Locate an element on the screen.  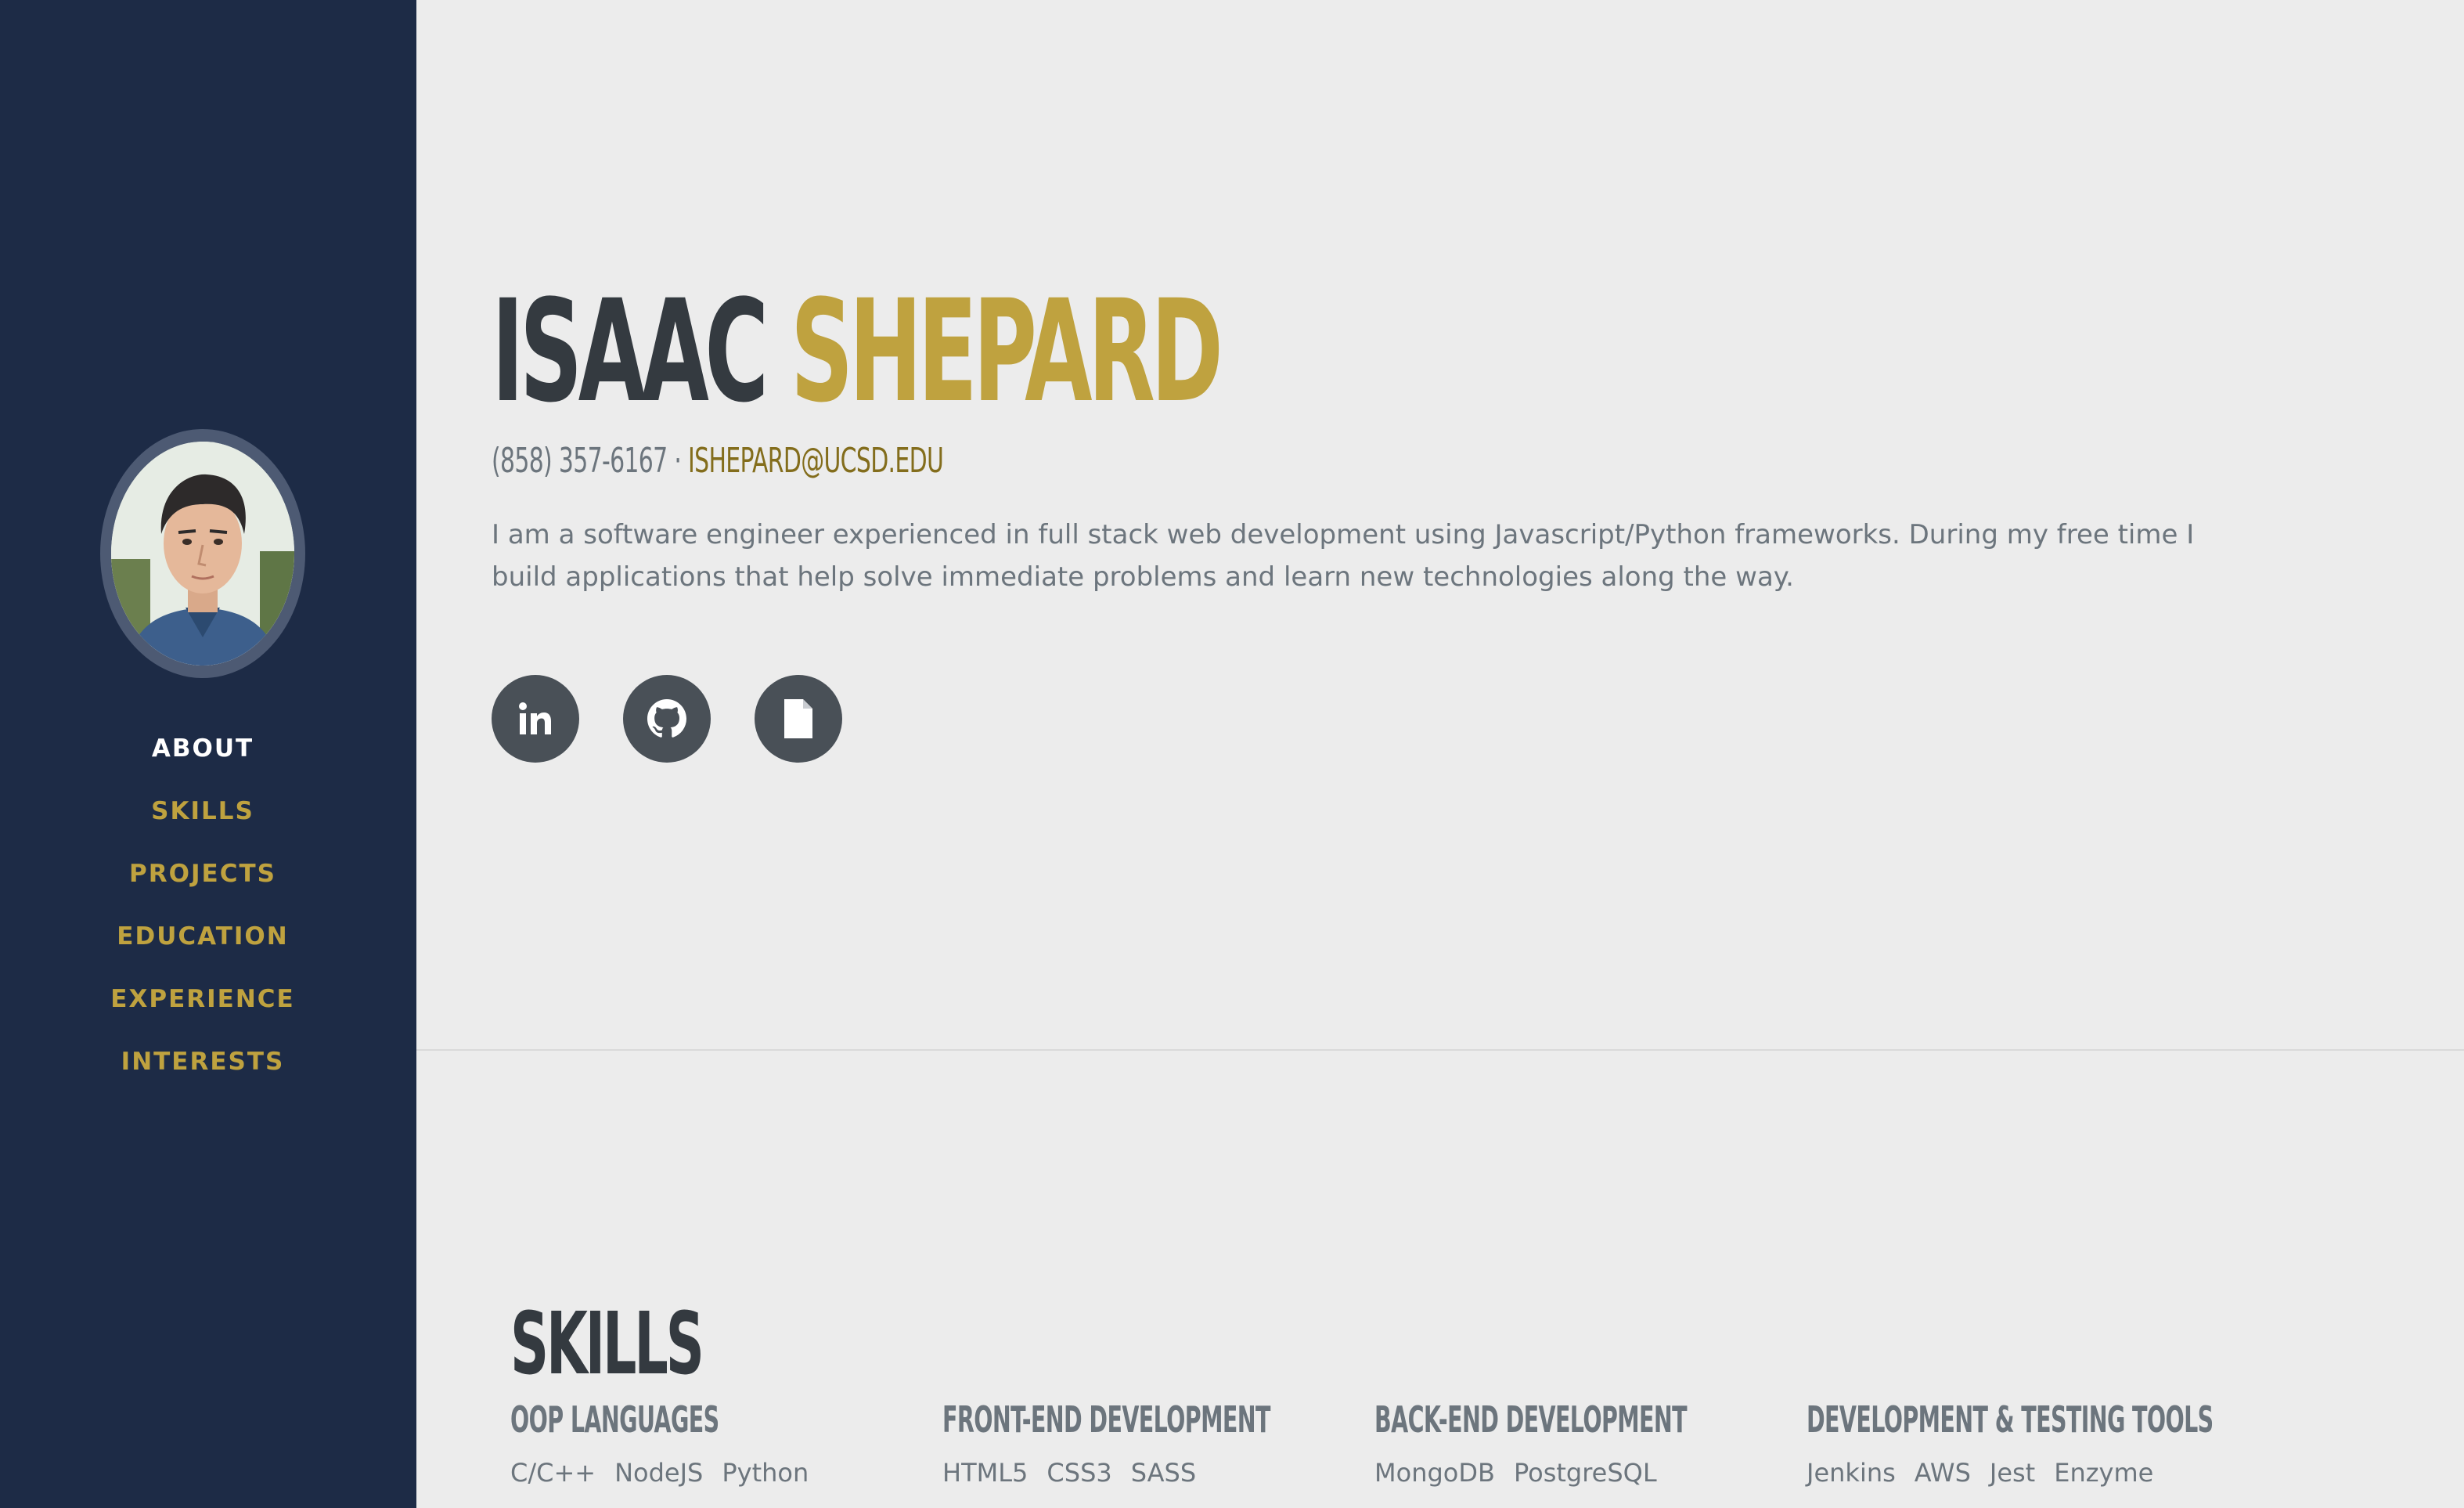
first-name: ISAAC is located at coordinates (630, 352).